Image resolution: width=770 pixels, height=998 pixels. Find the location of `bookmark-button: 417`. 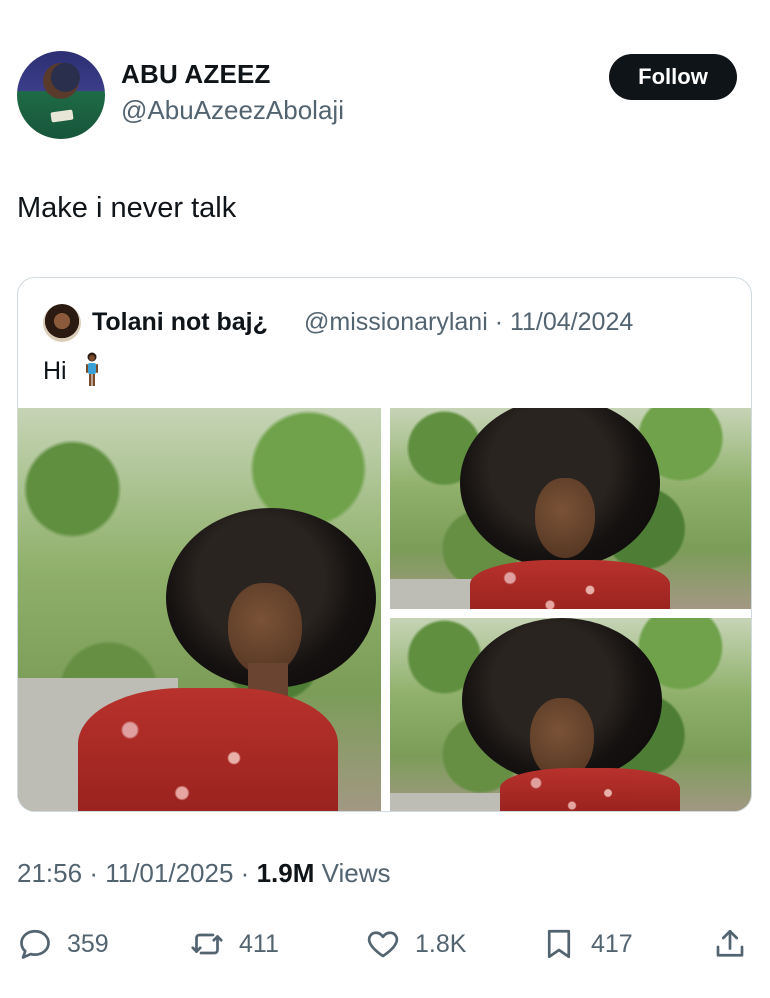

bookmark-button: 417 is located at coordinates (587, 944).